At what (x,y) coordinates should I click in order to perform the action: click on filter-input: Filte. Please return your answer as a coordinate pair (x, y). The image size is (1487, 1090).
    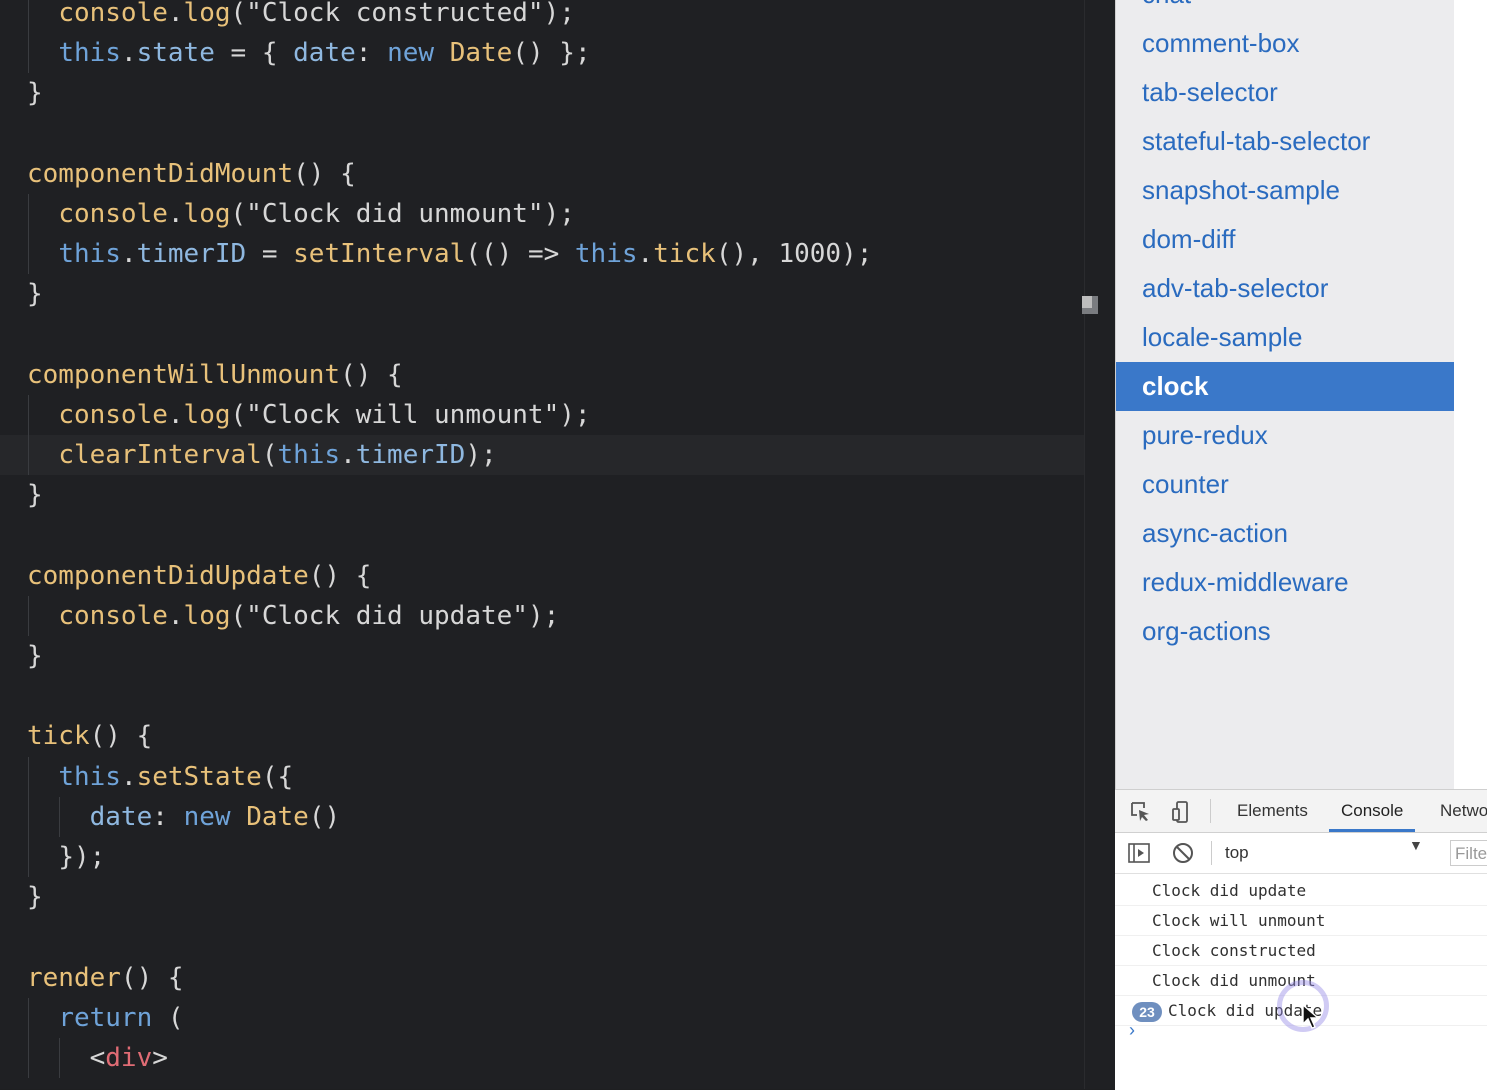
    Looking at the image, I should click on (1468, 853).